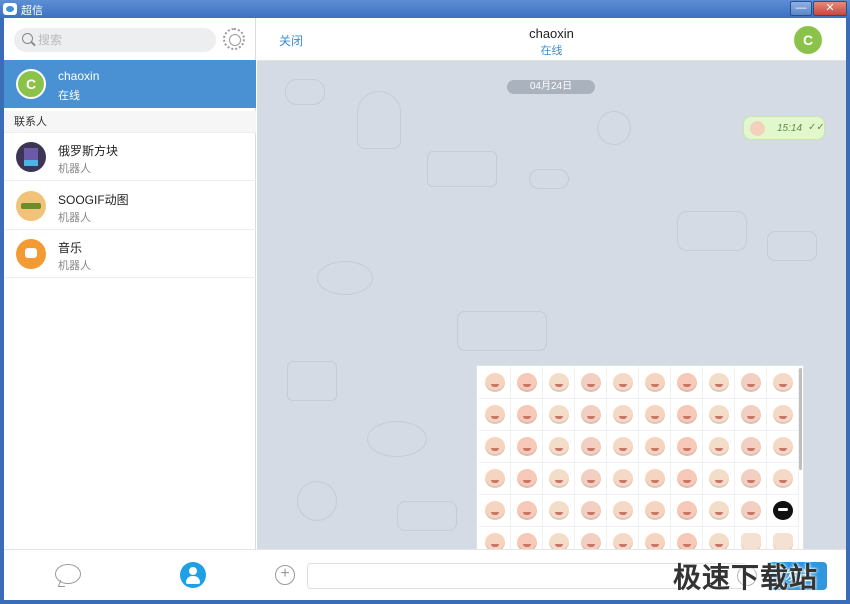 The height and width of the screenshot is (604, 850). What do you see at coordinates (285, 575) in the screenshot?
I see `add-attachment-icon: +` at bounding box center [285, 575].